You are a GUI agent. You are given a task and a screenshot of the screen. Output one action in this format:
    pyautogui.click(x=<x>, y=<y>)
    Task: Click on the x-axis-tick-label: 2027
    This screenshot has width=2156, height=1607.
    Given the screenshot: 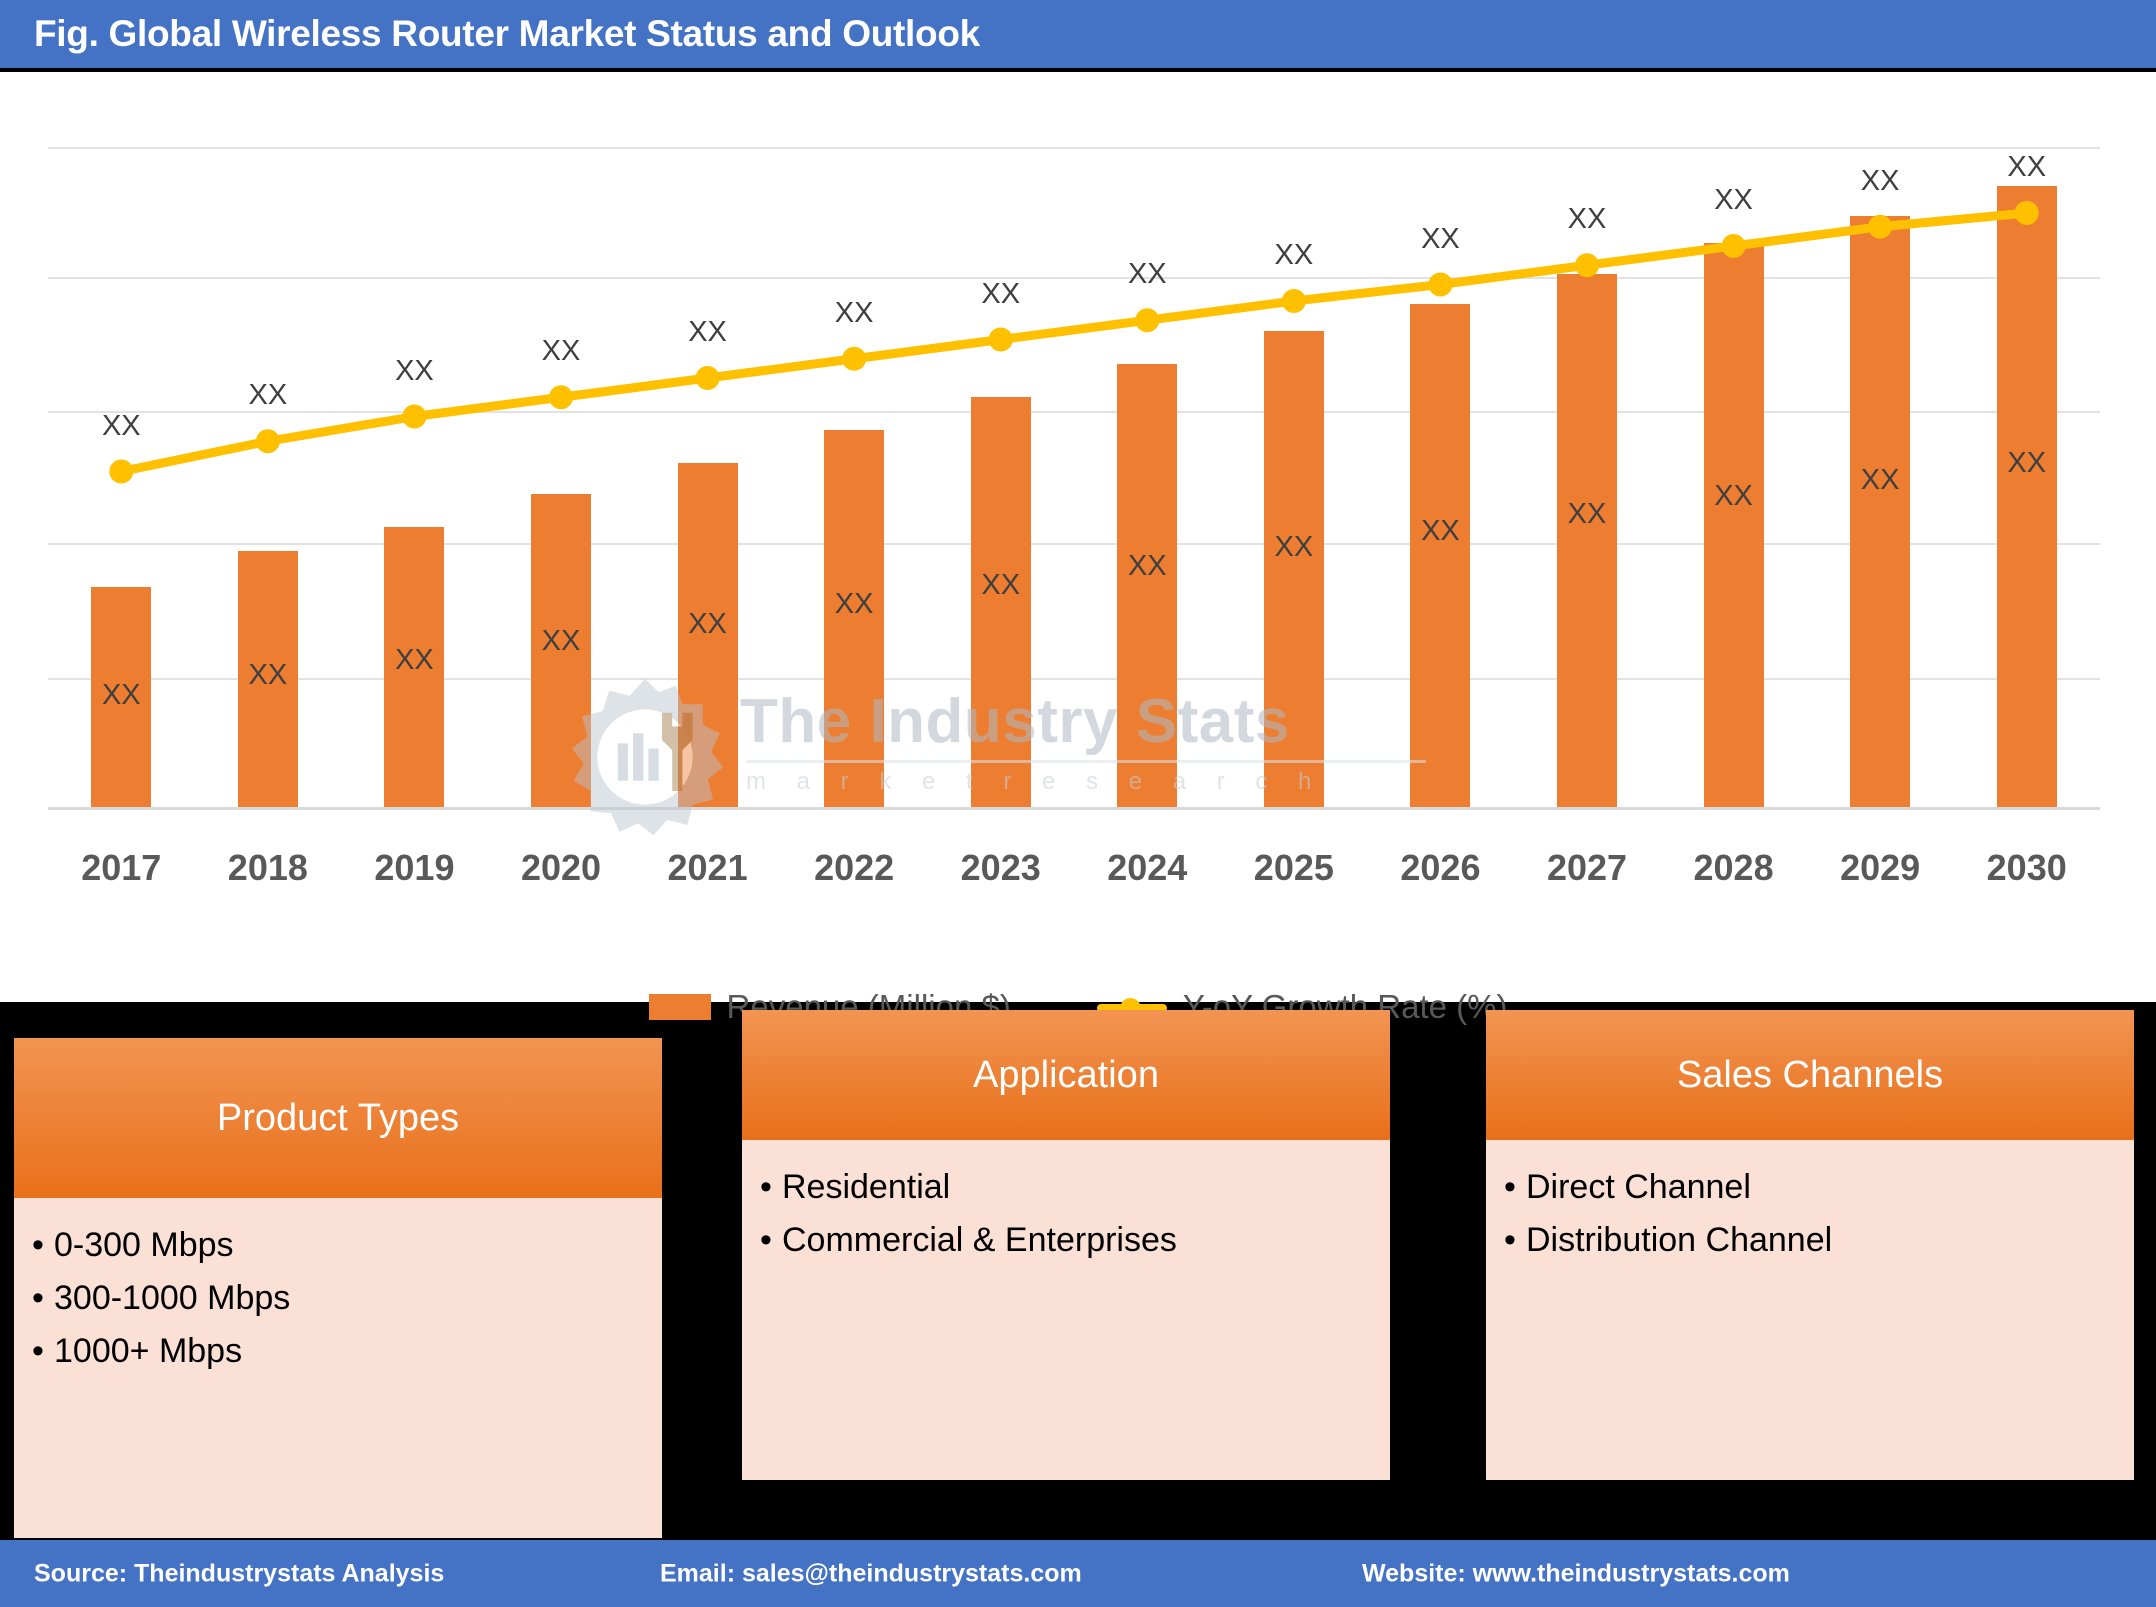 What is the action you would take?
    pyautogui.click(x=1587, y=867)
    